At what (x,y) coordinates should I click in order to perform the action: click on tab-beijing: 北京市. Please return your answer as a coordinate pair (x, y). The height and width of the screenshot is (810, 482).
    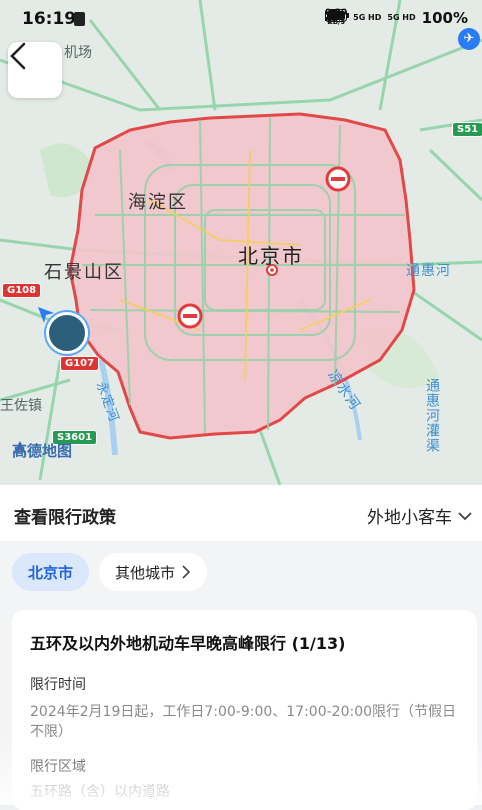
    Looking at the image, I should click on (51, 572).